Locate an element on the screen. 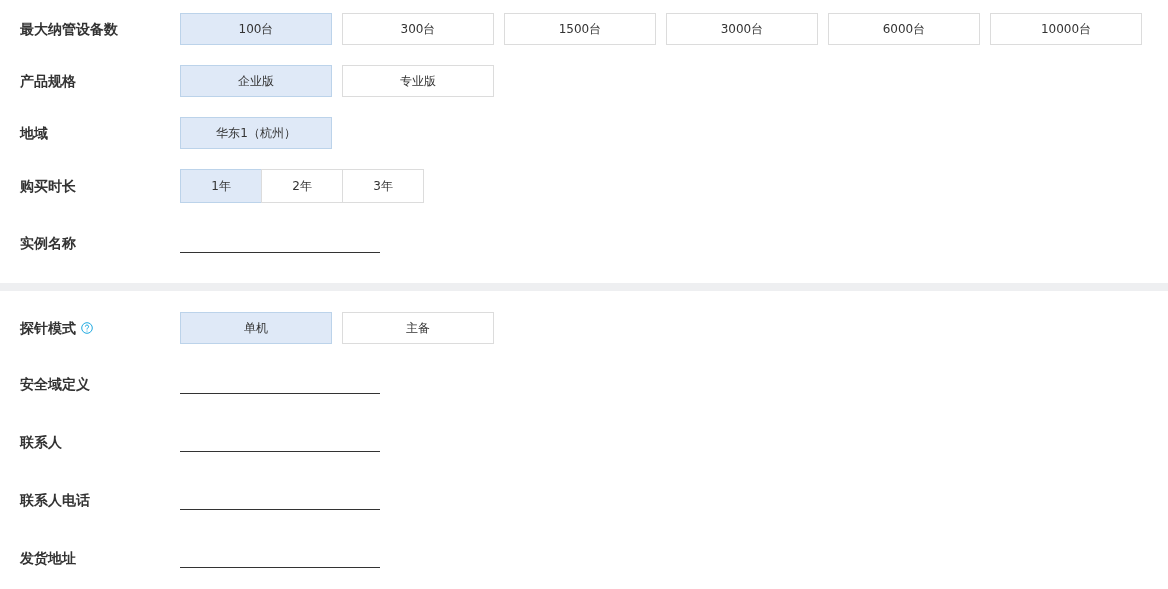  option-button: 2年 is located at coordinates (302, 186).